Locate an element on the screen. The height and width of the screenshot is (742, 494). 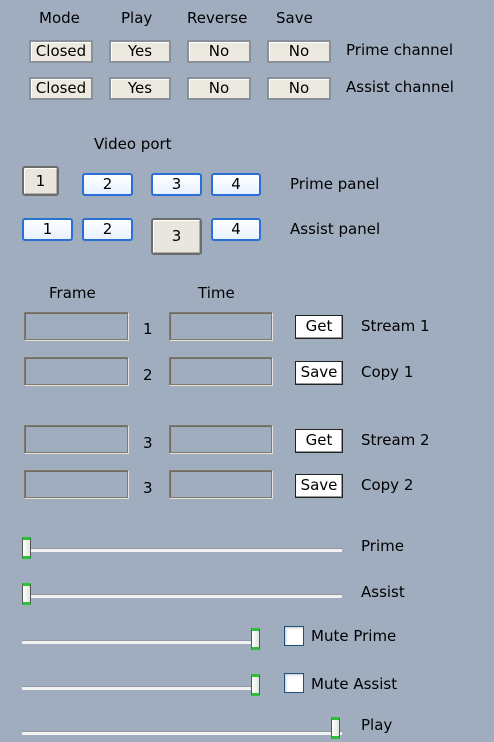
assist-port-4-button: 4 is located at coordinates (236, 229).